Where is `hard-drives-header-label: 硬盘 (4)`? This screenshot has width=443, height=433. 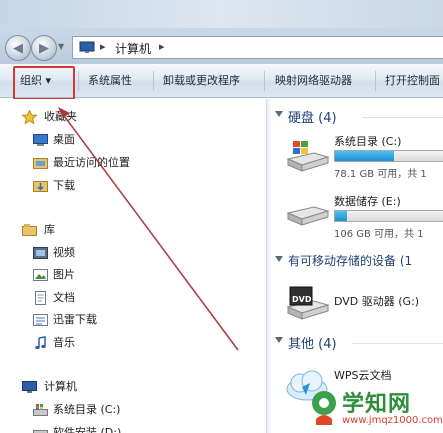 hard-drives-header-label: 硬盘 (4) is located at coordinates (312, 118).